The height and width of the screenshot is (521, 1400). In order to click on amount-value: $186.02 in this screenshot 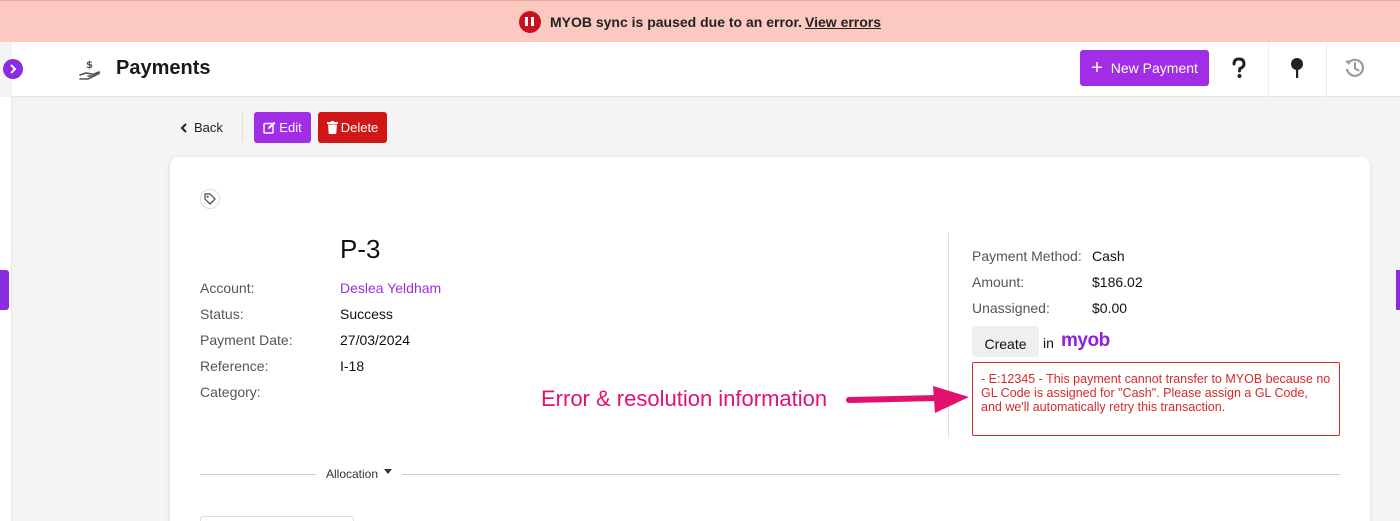, I will do `click(1117, 282)`.